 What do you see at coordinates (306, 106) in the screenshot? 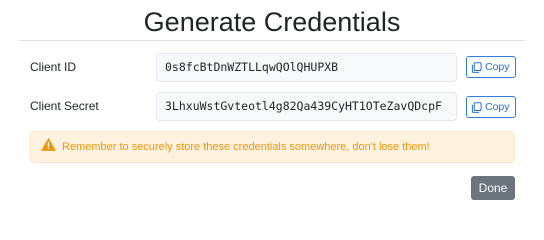
I see `client-secret-field: 3LhxuWstGvteotl4g82Qa439CyHT1OTeZavQDcpF` at bounding box center [306, 106].